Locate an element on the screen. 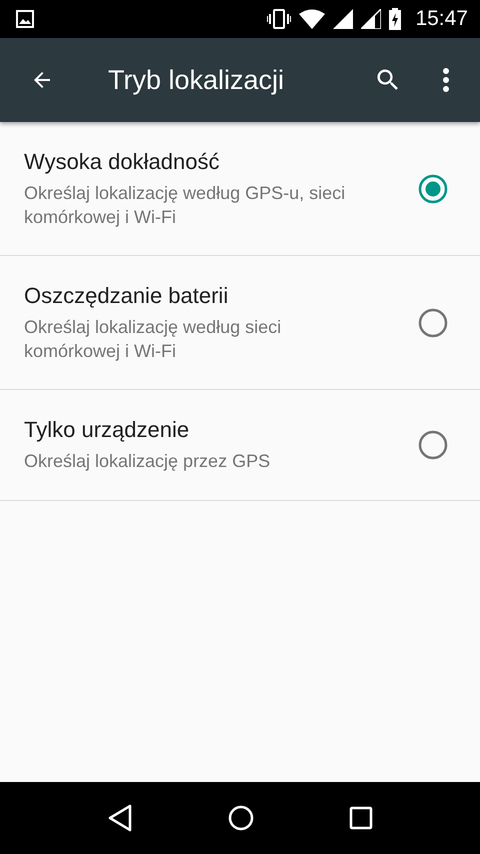 This screenshot has width=480, height=854. option-title: Wysoka dokładność is located at coordinates (122, 161).